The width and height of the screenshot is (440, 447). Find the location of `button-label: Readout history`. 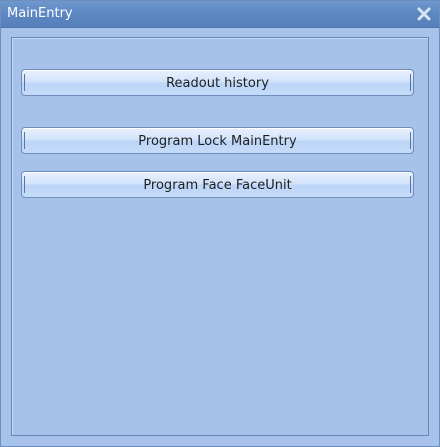

button-label: Readout history is located at coordinates (217, 83).